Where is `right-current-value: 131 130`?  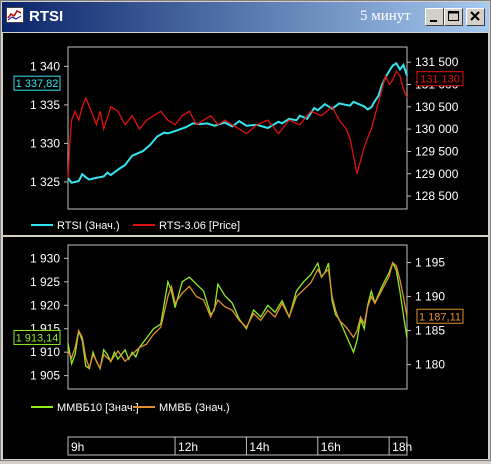
right-current-value: 131 130 is located at coordinates (440, 80).